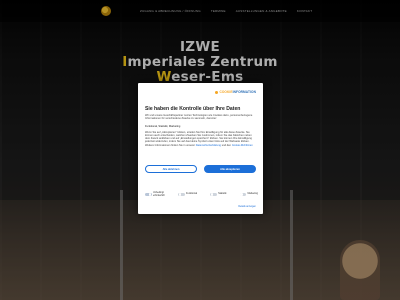  What do you see at coordinates (242, 145) in the screenshot?
I see `cookie-policy-link: Cookie-Richtlinien` at bounding box center [242, 145].